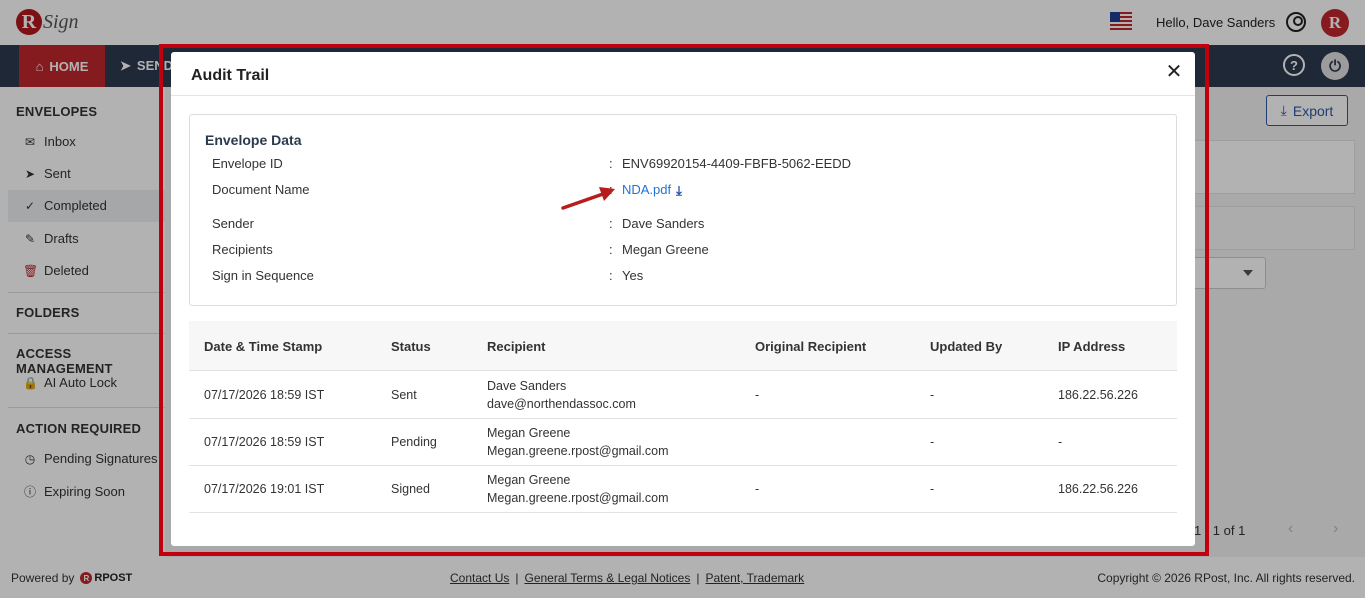 This screenshot has height=598, width=1365. I want to click on download-icon: ⤓, so click(679, 191).